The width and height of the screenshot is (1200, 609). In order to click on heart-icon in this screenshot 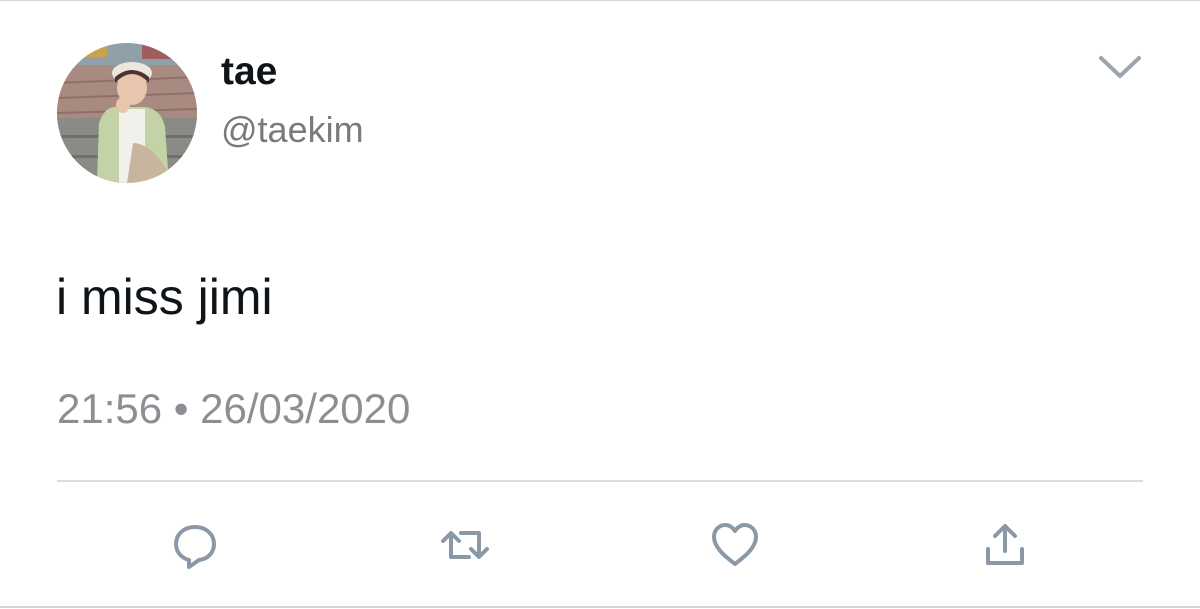, I will do `click(735, 544)`.